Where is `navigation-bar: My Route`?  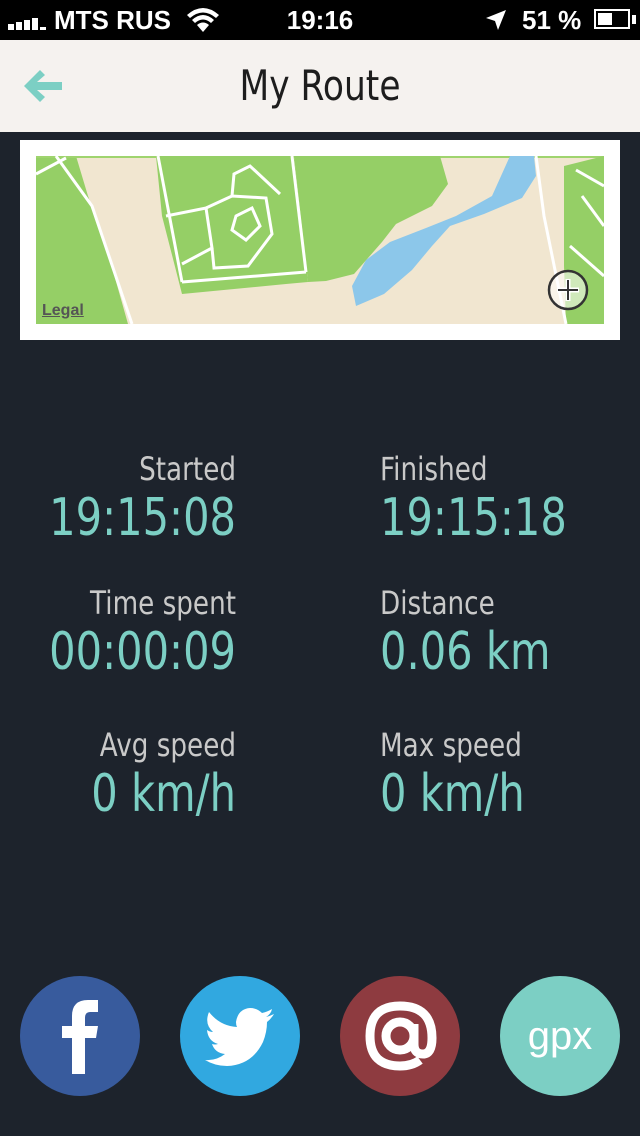
navigation-bar: My Route is located at coordinates (320, 86).